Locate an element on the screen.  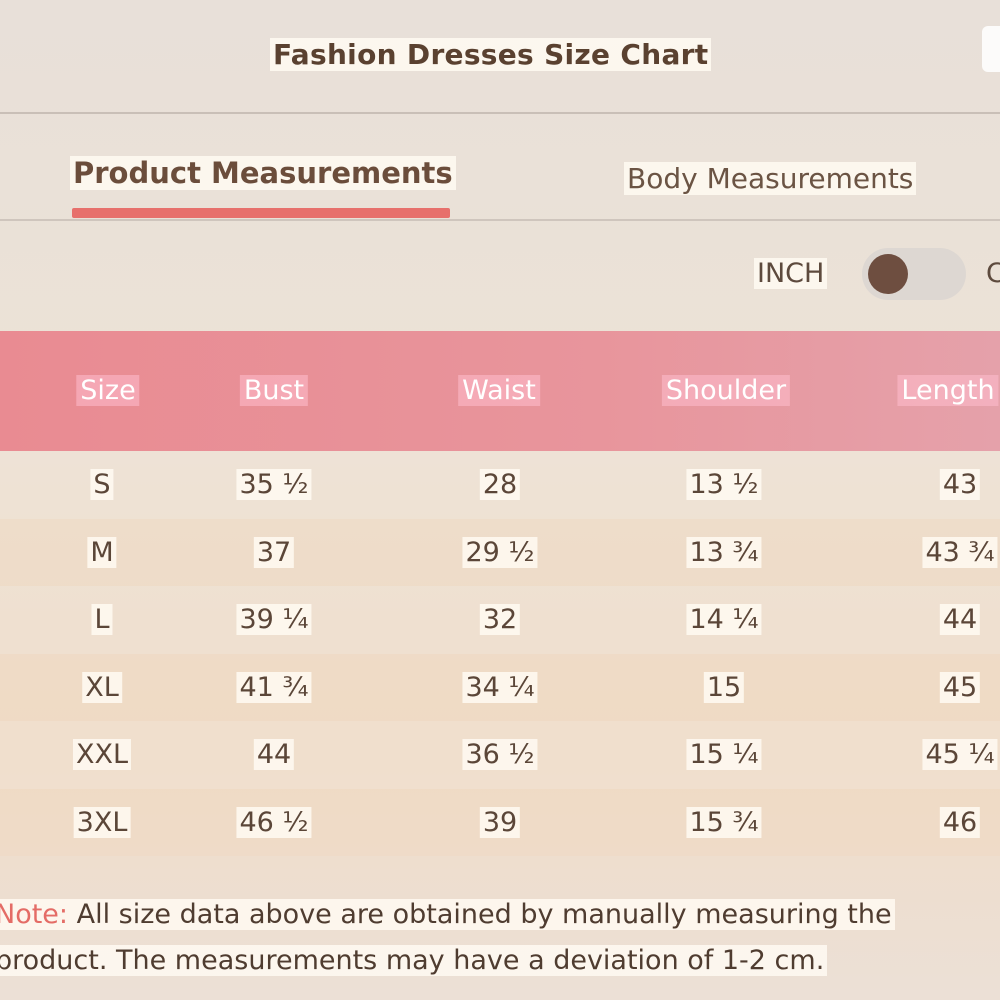
table-row: XXL 44 36 ½ 15 ¼ 45 ¼ is located at coordinates (500, 755).